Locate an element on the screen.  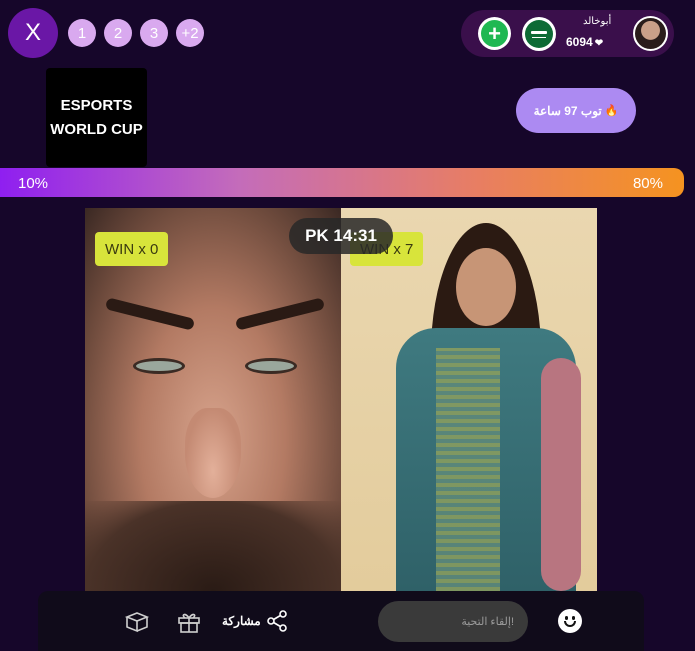
left-win-badge: WIN x 0 is located at coordinates (132, 249).